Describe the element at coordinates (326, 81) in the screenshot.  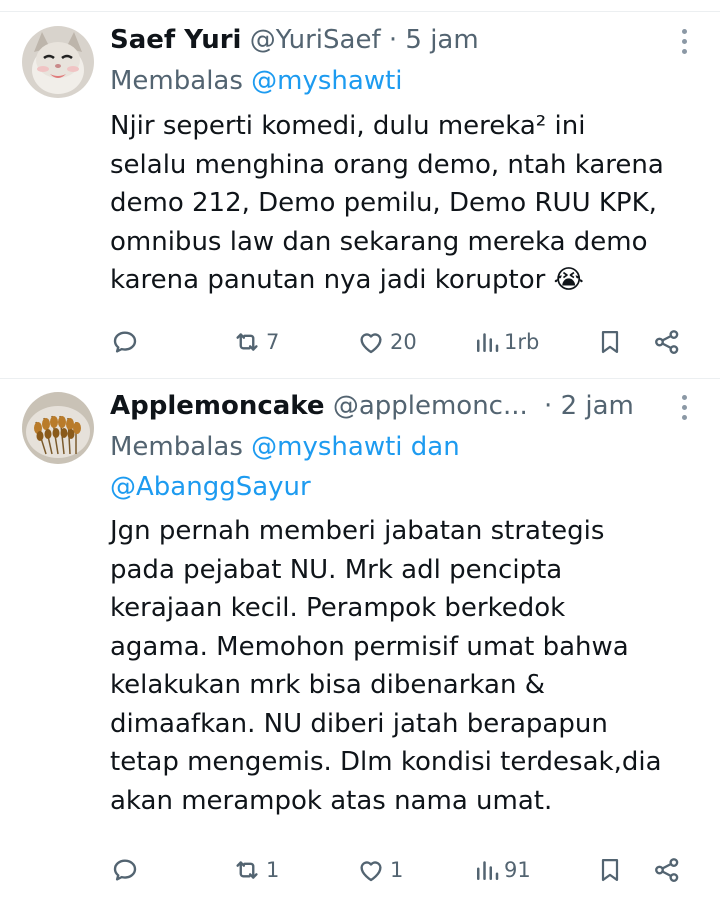
I see `reply-mention: @myshawti` at that location.